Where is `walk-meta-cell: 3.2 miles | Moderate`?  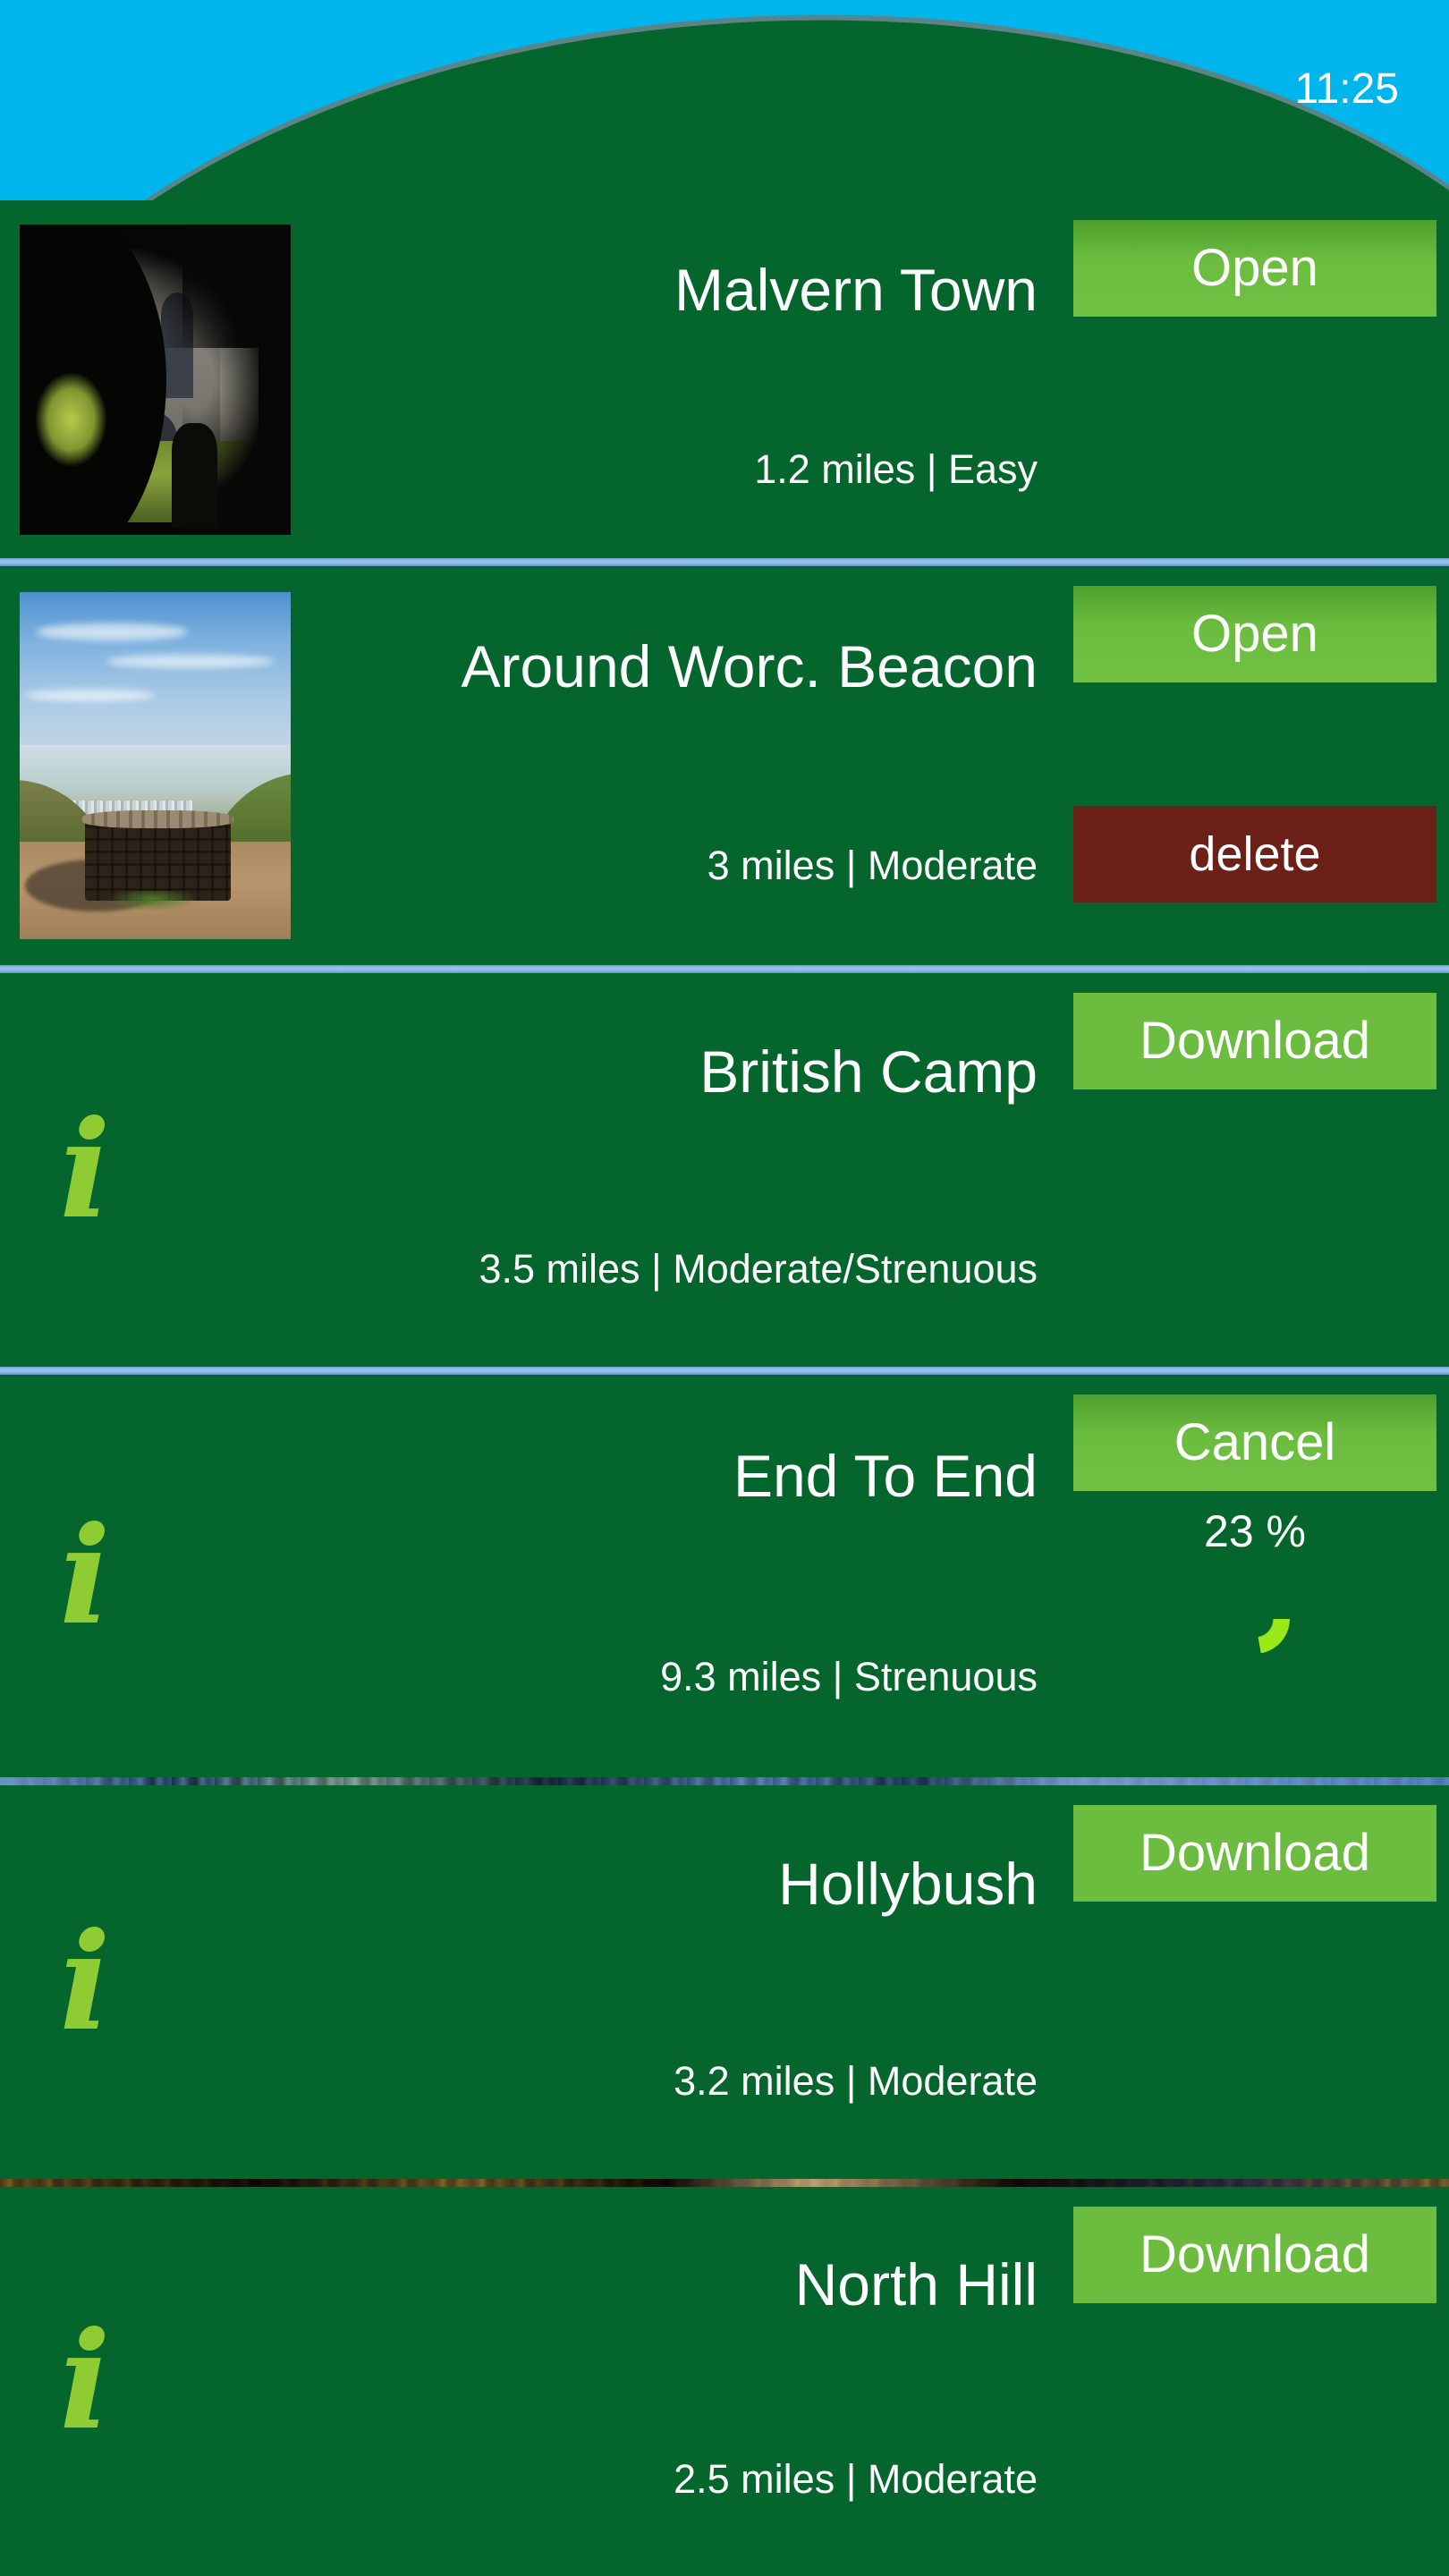 walk-meta-cell: 3.2 miles | Moderate is located at coordinates (684, 2080).